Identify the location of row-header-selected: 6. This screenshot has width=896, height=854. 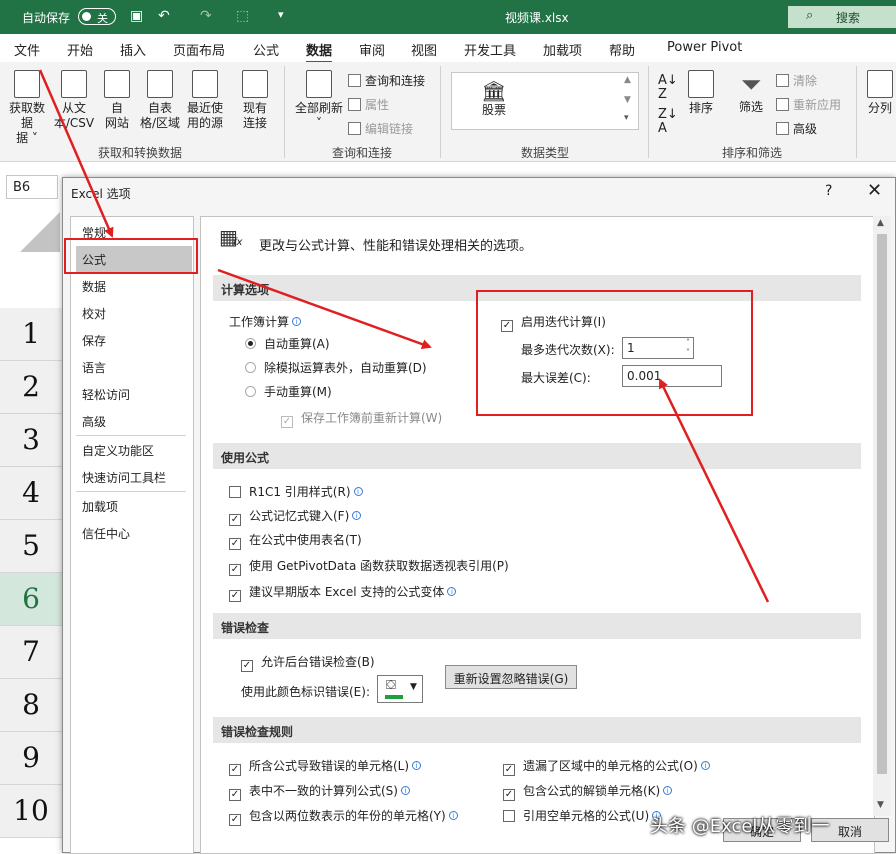
(31, 599).